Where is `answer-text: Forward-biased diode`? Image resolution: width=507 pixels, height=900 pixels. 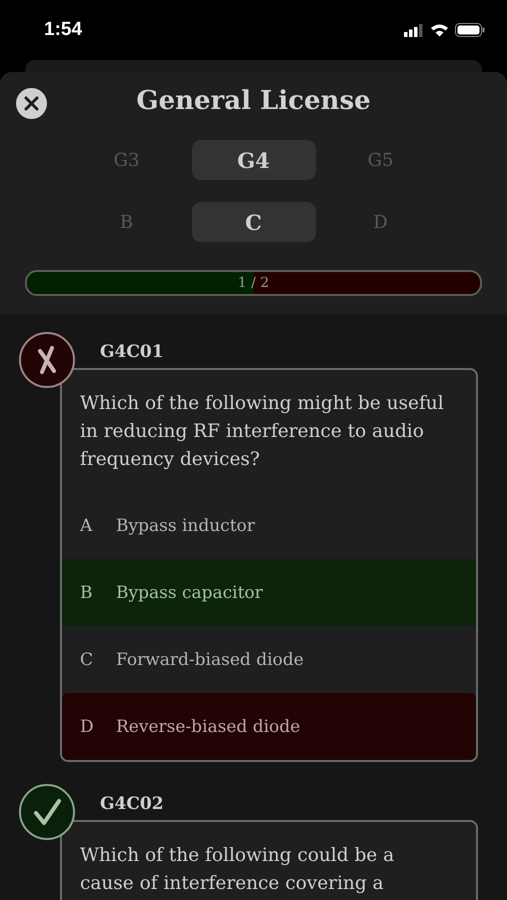
answer-text: Forward-biased diode is located at coordinates (210, 660).